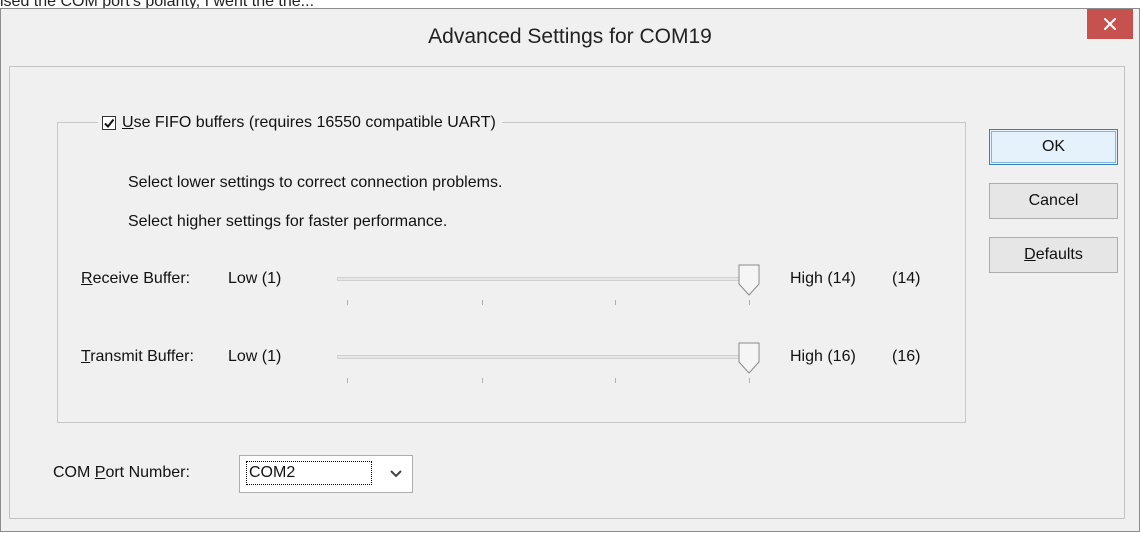  What do you see at coordinates (1059, 254) in the screenshot?
I see `defaults-label: efaults` at bounding box center [1059, 254].